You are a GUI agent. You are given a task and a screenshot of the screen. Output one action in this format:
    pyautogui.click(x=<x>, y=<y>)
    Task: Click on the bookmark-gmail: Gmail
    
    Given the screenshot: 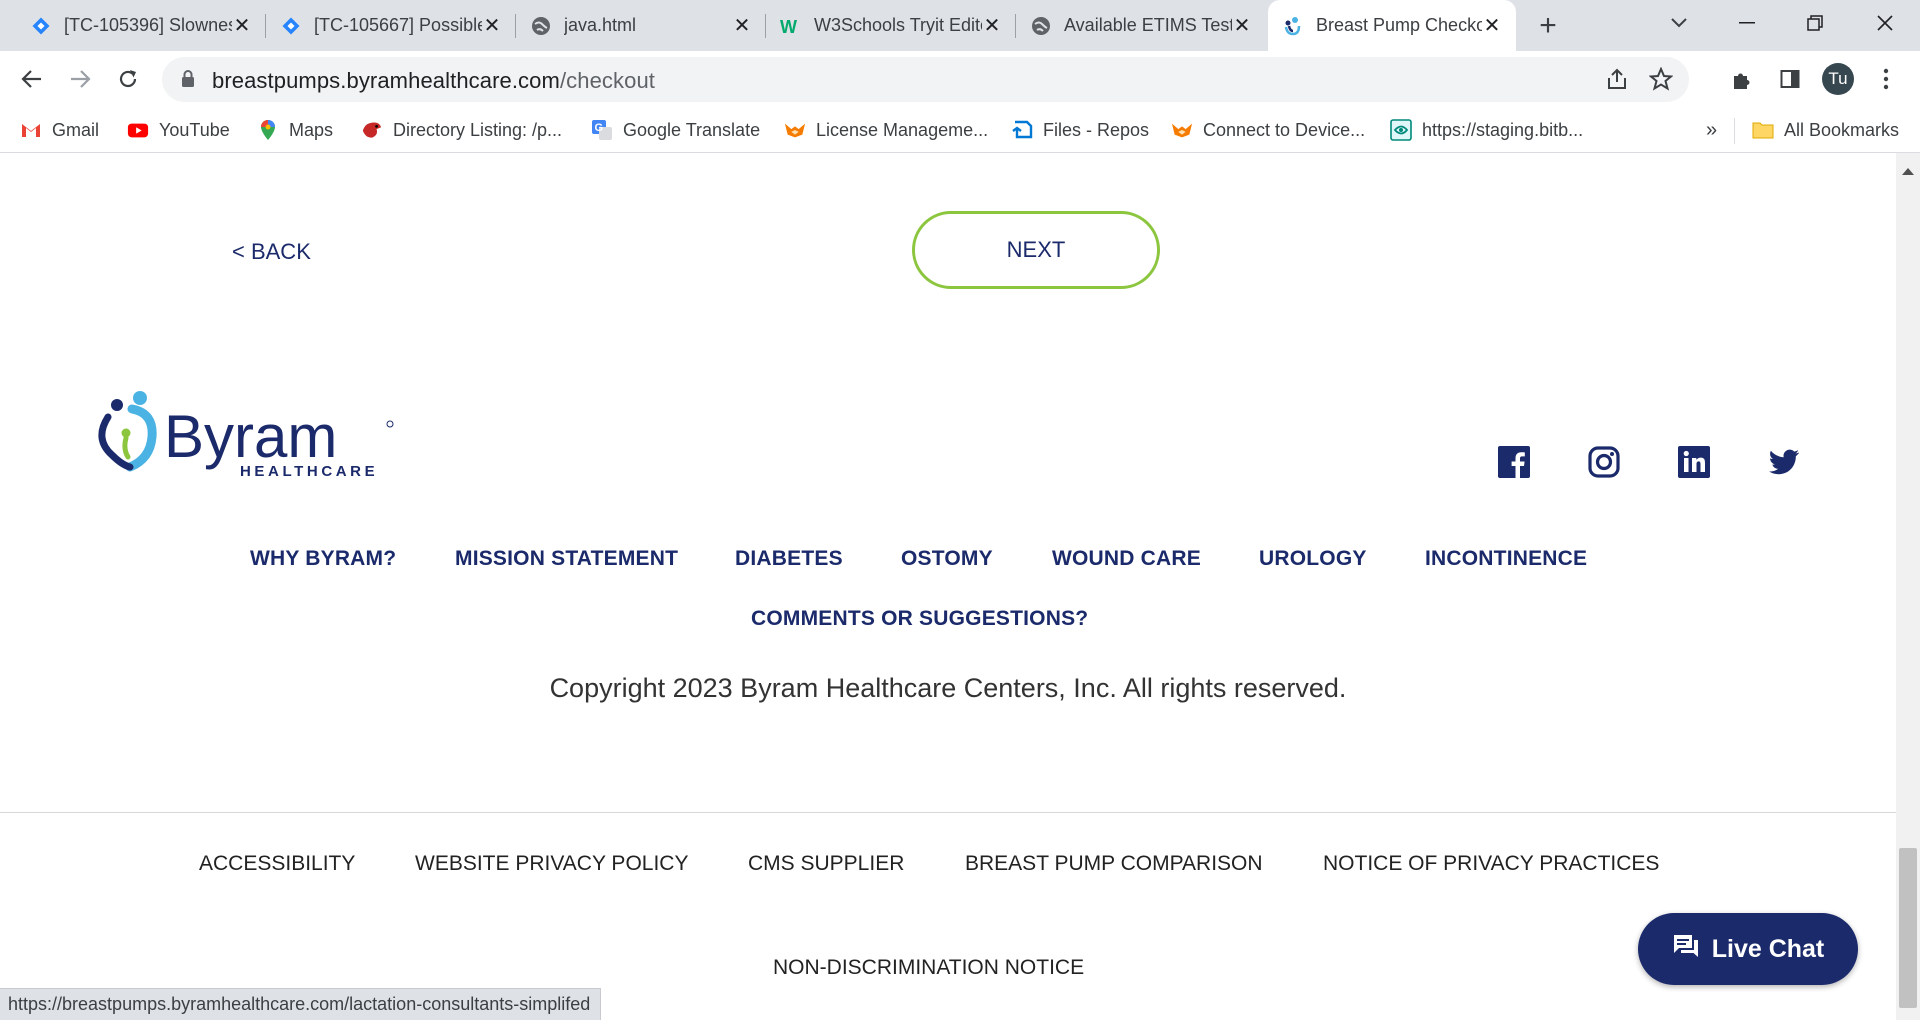 What is the action you would take?
    pyautogui.click(x=59, y=130)
    